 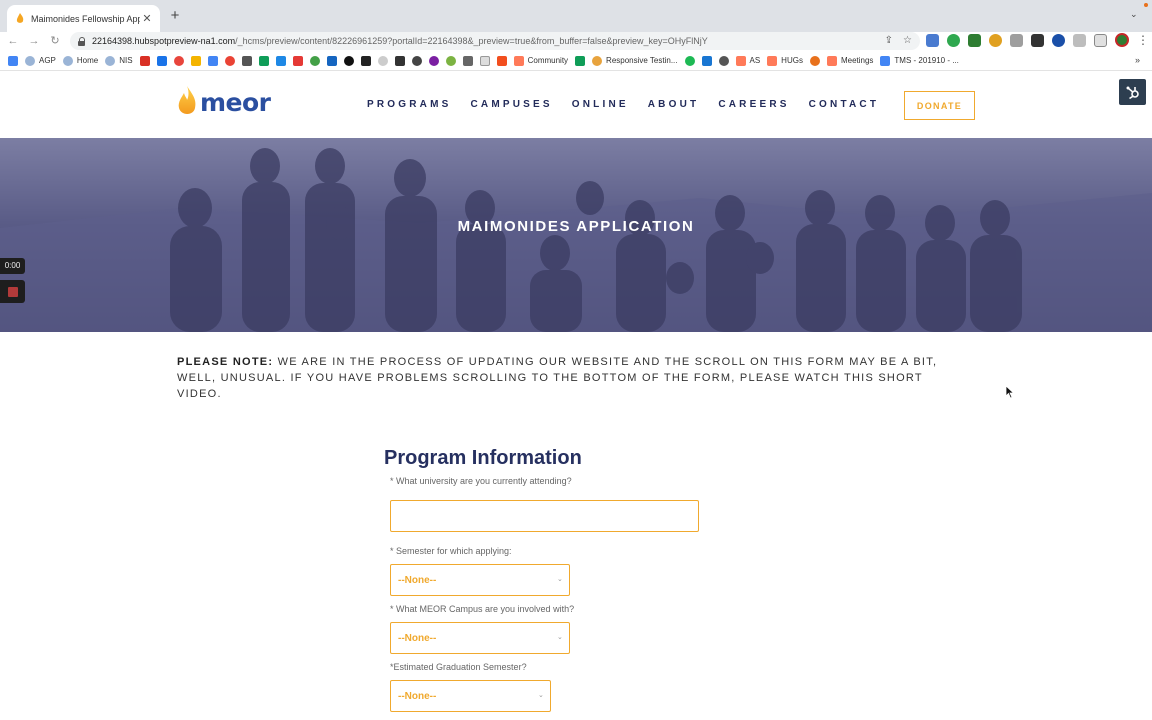 I want to click on nav-online: ONLINE, so click(x=600, y=104).